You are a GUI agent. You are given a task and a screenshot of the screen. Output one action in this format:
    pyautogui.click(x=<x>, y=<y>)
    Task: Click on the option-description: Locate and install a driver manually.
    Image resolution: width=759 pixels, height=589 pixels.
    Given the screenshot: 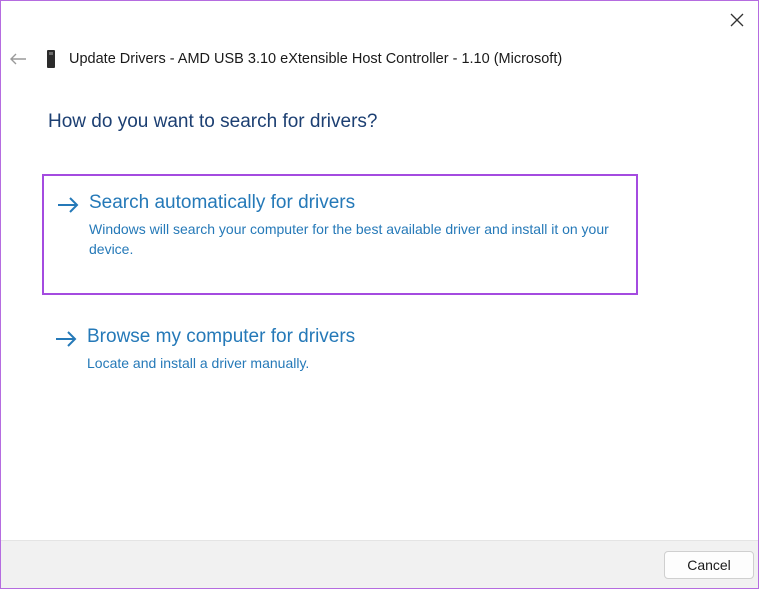 What is the action you would take?
    pyautogui.click(x=198, y=363)
    